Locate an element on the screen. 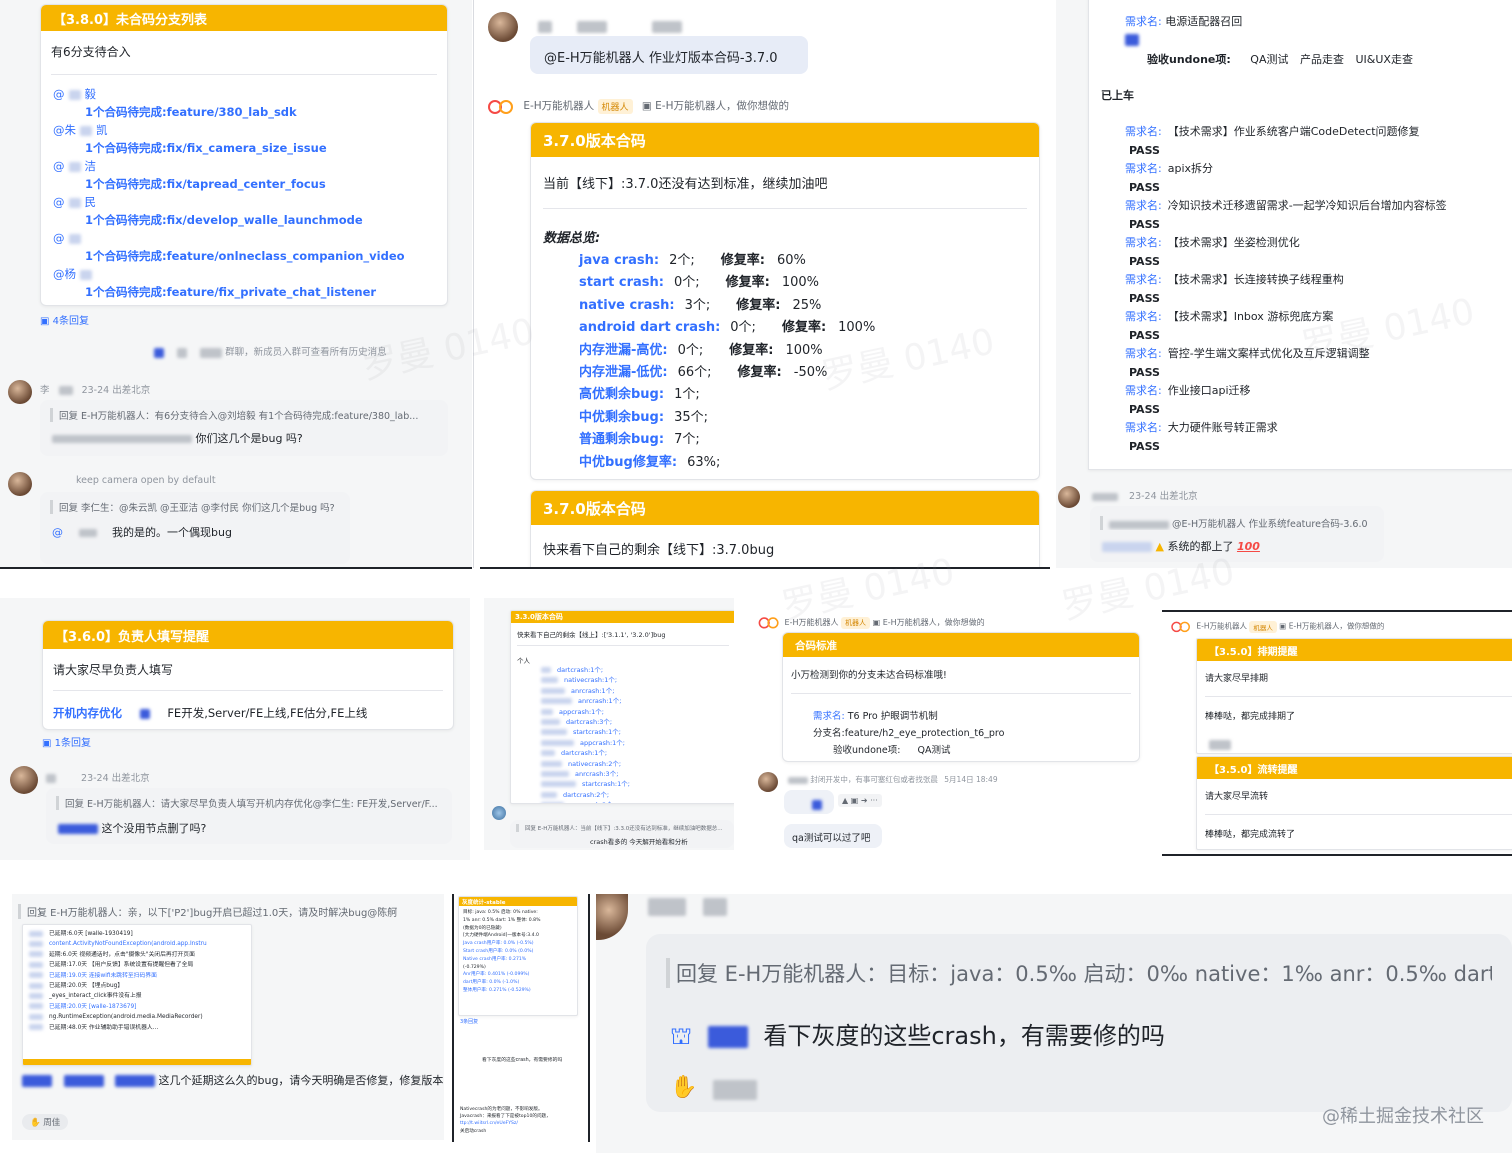  mention-link: @朱 is located at coordinates (64, 130).